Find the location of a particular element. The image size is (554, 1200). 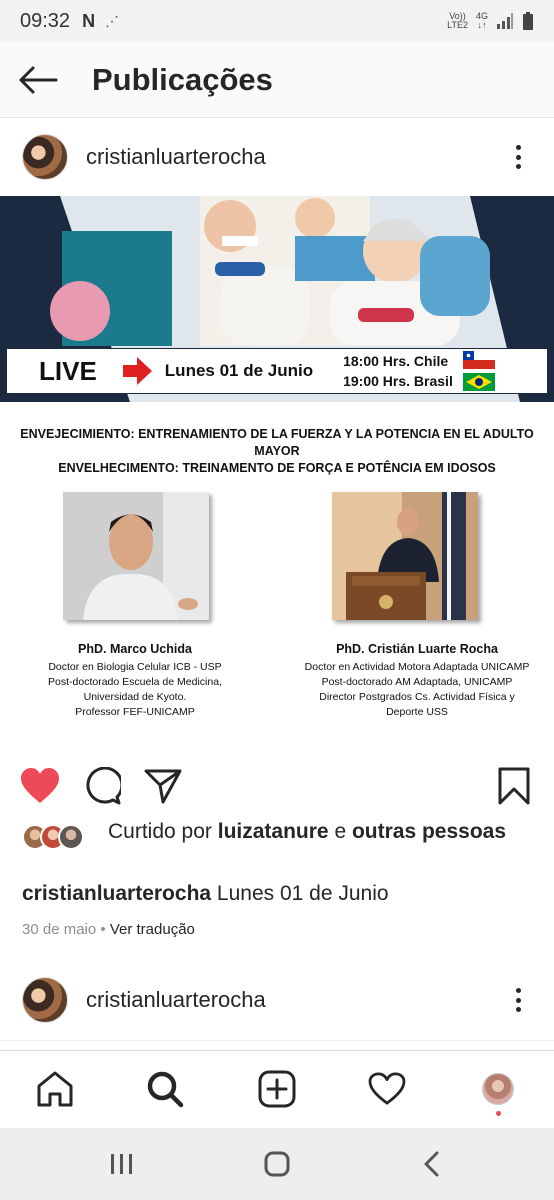

home-icon is located at coordinates (55, 1089).